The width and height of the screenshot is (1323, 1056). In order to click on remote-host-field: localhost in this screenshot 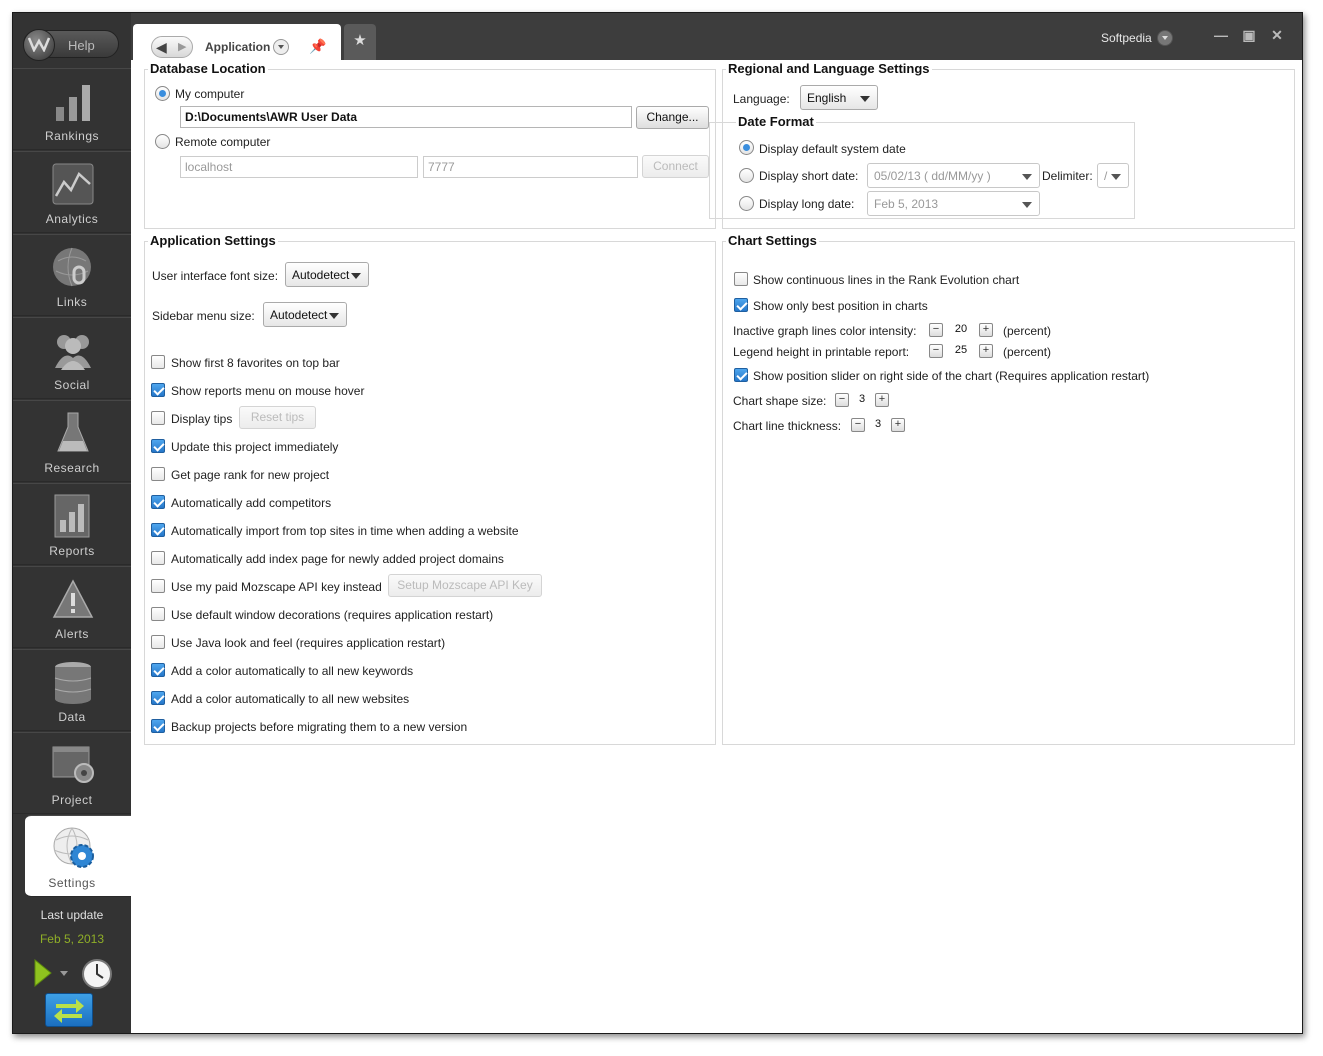, I will do `click(299, 167)`.